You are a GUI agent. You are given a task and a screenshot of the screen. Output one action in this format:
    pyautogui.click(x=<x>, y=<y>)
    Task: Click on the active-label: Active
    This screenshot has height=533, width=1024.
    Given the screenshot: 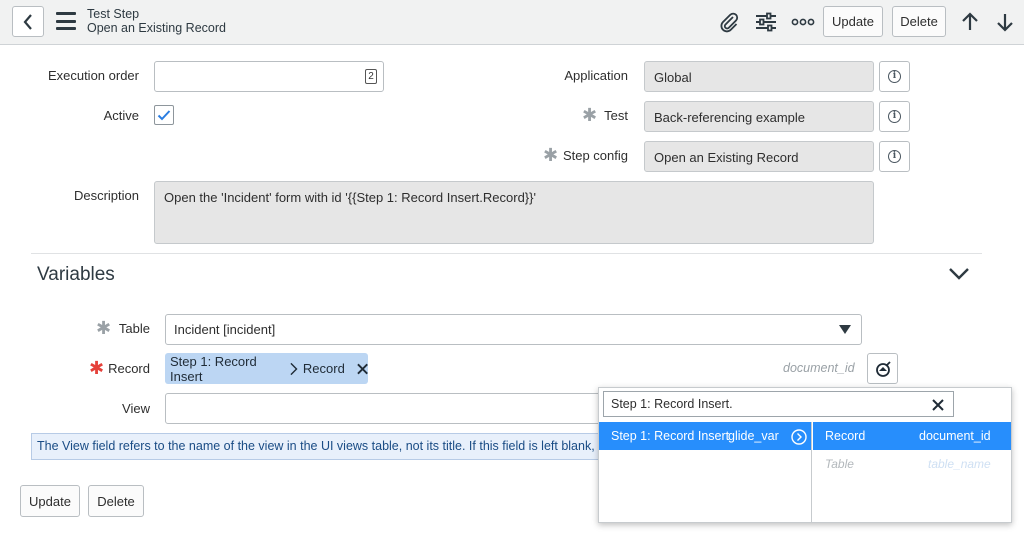 What is the action you would take?
    pyautogui.click(x=121, y=115)
    